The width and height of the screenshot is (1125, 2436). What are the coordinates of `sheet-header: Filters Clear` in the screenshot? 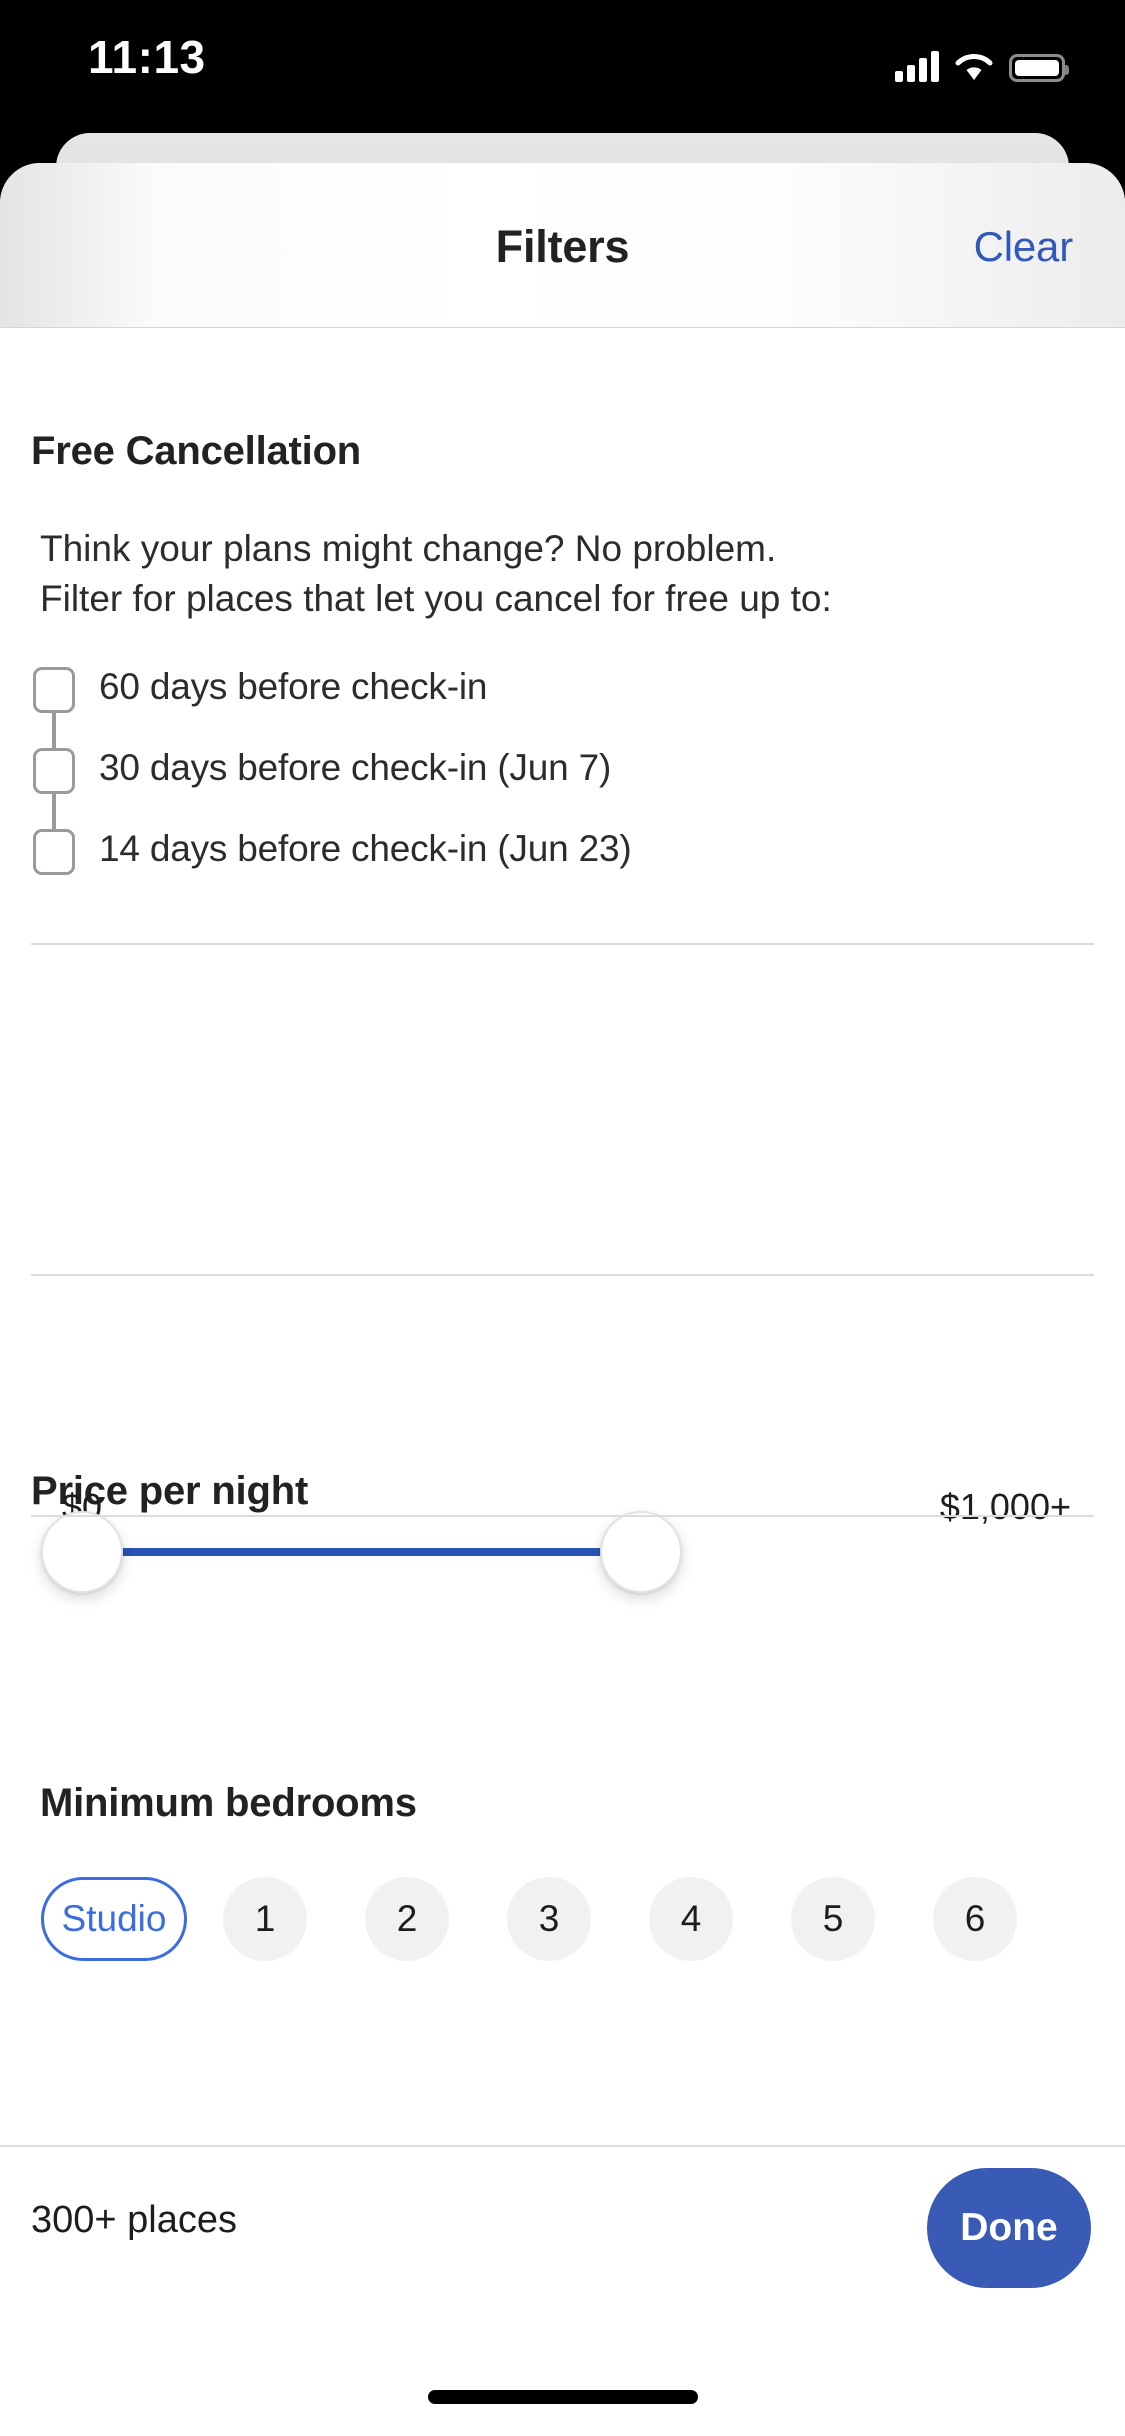 It's located at (562, 245).